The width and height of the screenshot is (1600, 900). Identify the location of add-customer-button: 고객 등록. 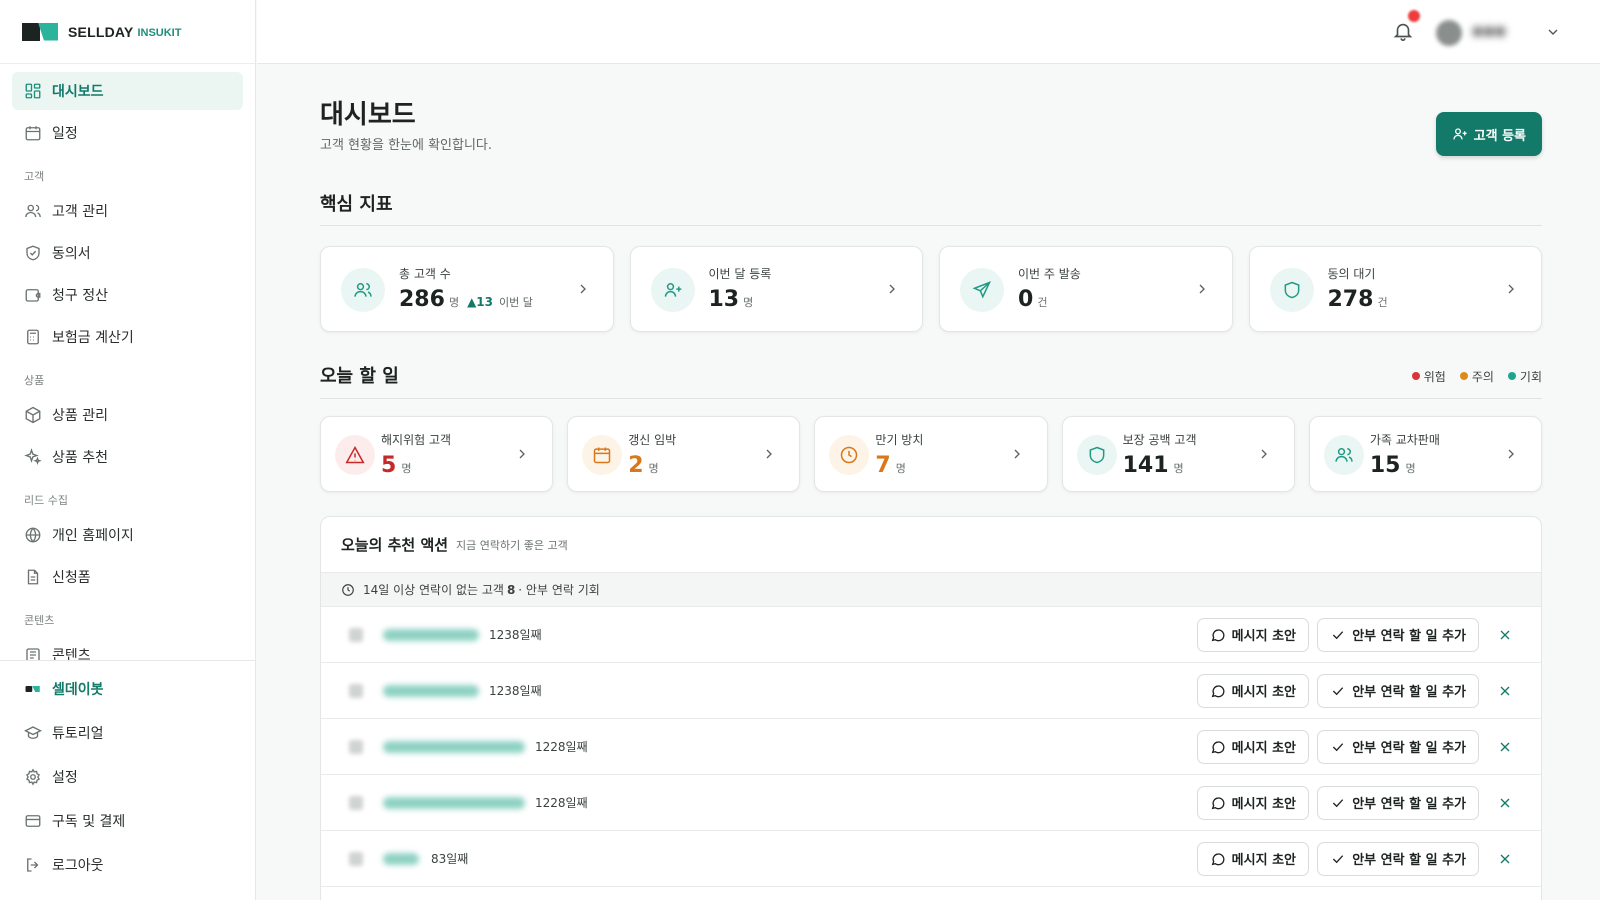
(1488, 134).